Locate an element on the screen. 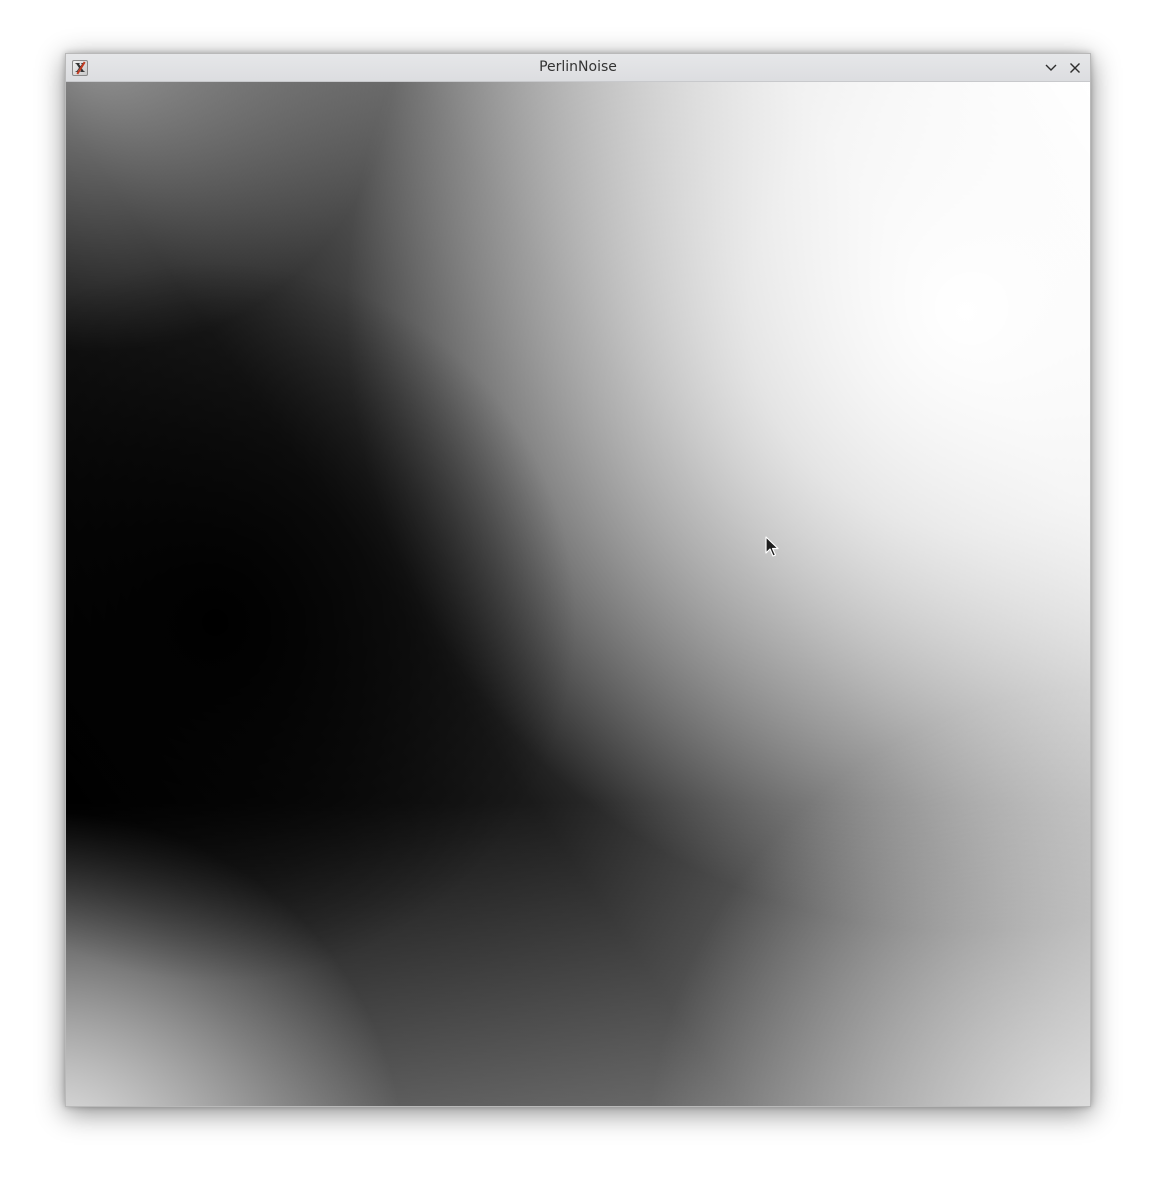 The width and height of the screenshot is (1154, 1182). title-bar: X PerlinNoise is located at coordinates (578, 68).